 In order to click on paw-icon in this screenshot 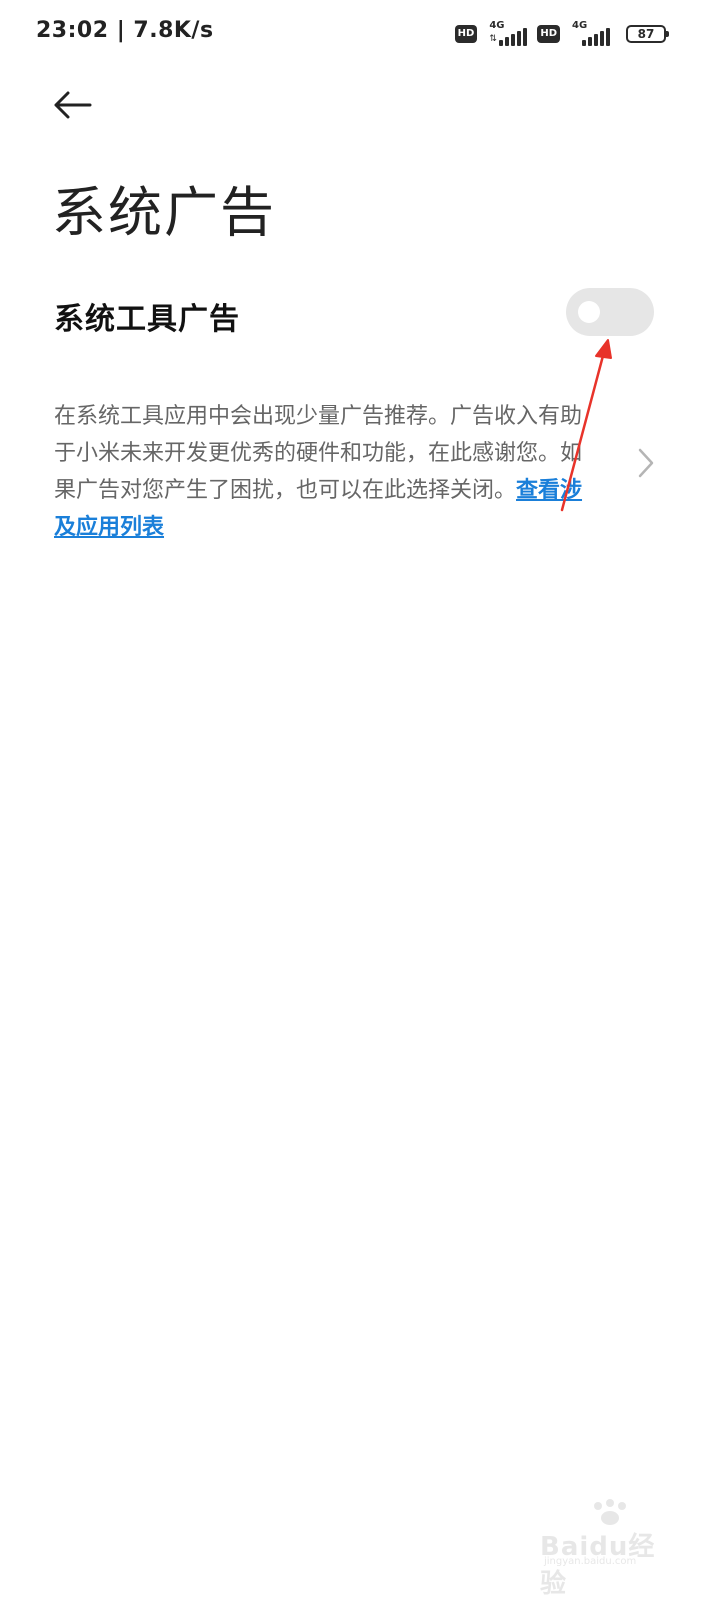, I will do `click(610, 1512)`.